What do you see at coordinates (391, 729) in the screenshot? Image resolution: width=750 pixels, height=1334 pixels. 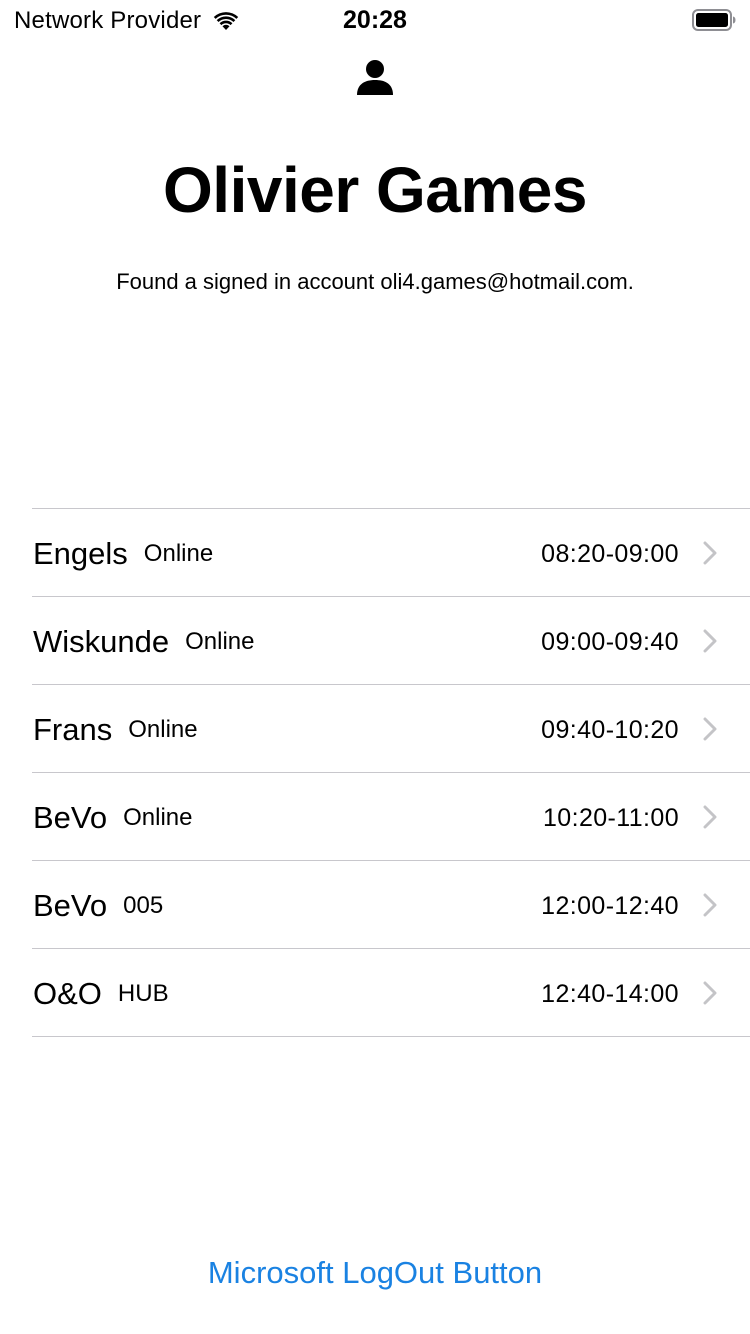 I see `list-item: Frans Online 09:40-10:20` at bounding box center [391, 729].